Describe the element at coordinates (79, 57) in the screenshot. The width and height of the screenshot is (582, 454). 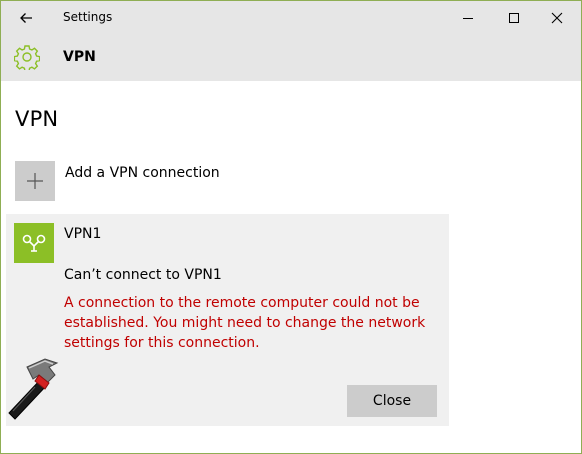
I see `header-title: VPN` at that location.